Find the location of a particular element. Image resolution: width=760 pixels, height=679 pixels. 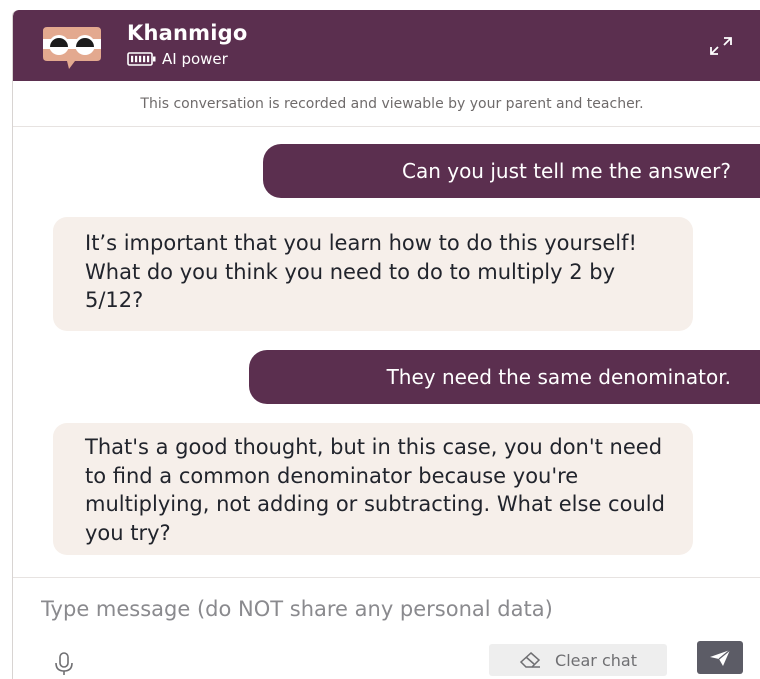

clear-chat-button: Clear chat is located at coordinates (578, 660).